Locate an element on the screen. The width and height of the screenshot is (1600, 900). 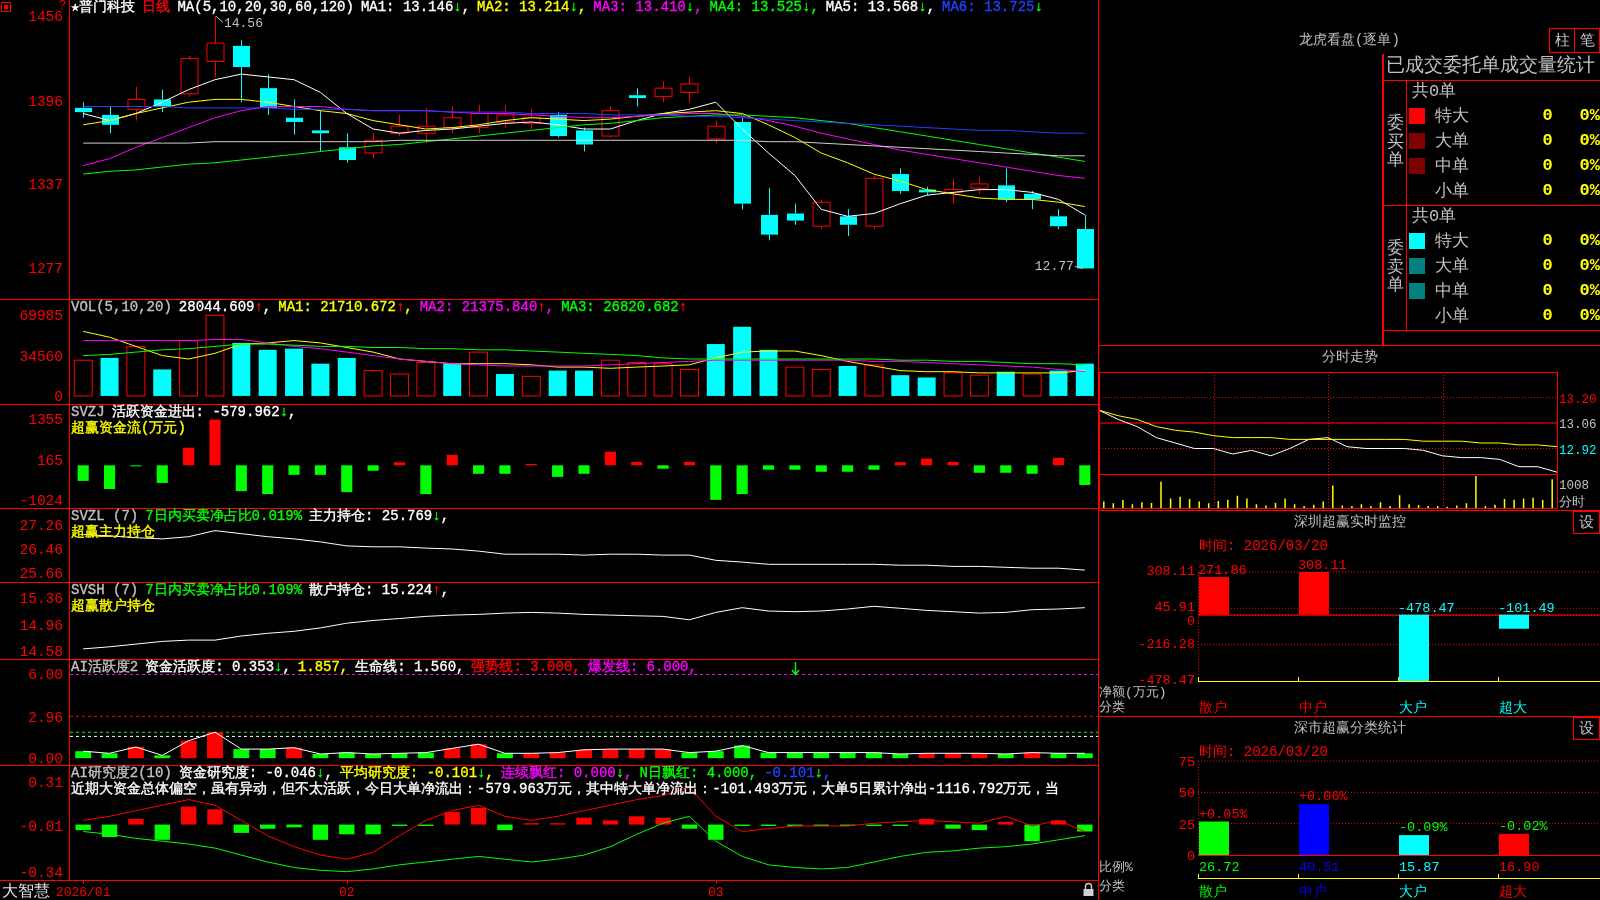
axis-label: -216.28 is located at coordinates (1166, 644).